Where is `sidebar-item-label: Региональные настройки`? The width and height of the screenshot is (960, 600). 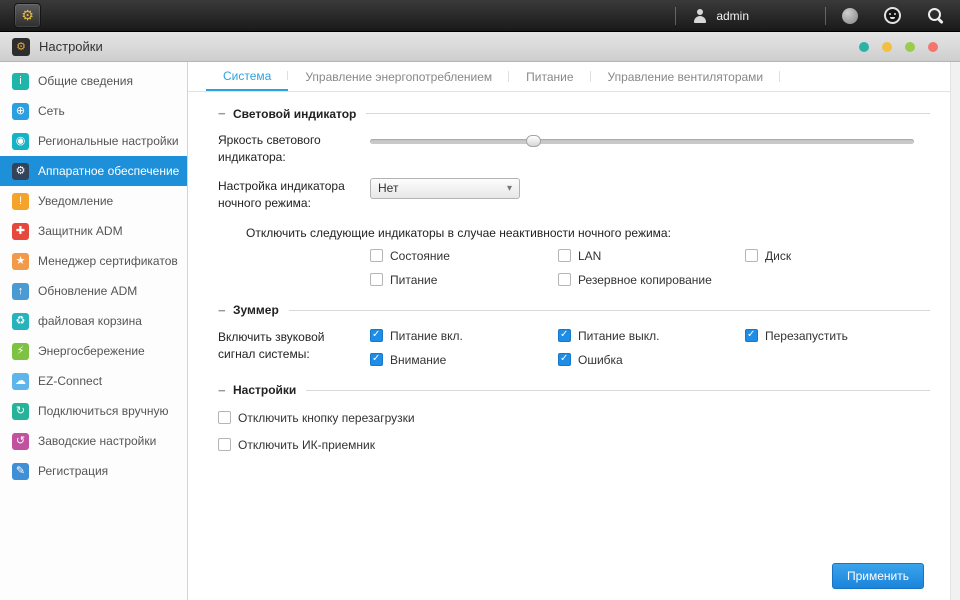 sidebar-item-label: Региональные настройки is located at coordinates (108, 141).